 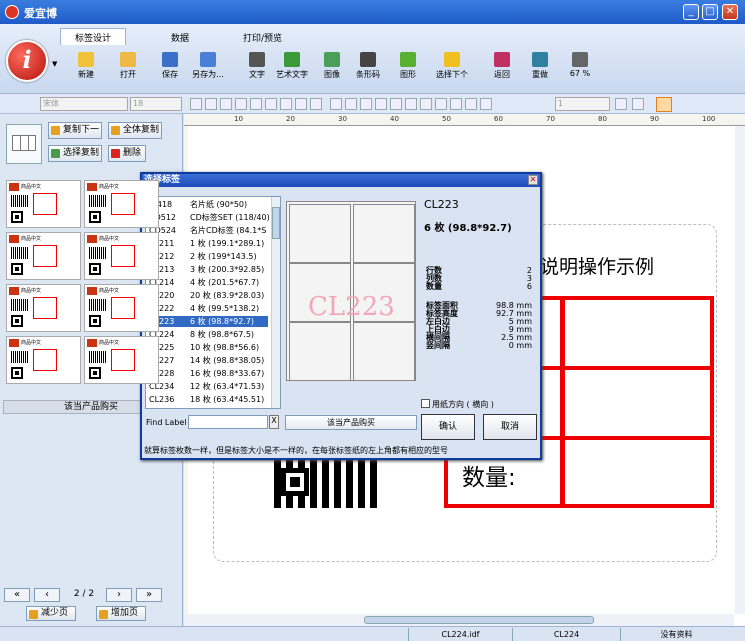 What do you see at coordinates (257, 59) in the screenshot?
I see `text-icon` at bounding box center [257, 59].